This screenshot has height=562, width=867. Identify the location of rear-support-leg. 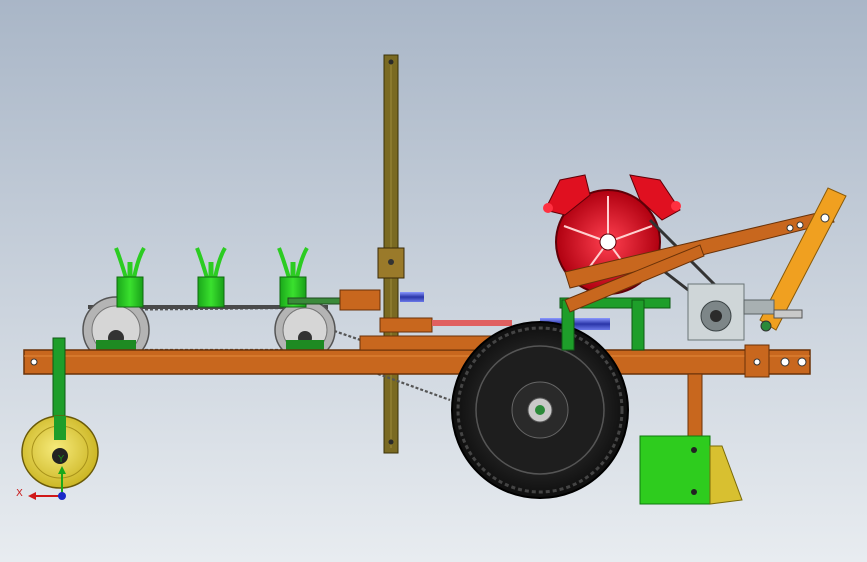
(695, 405).